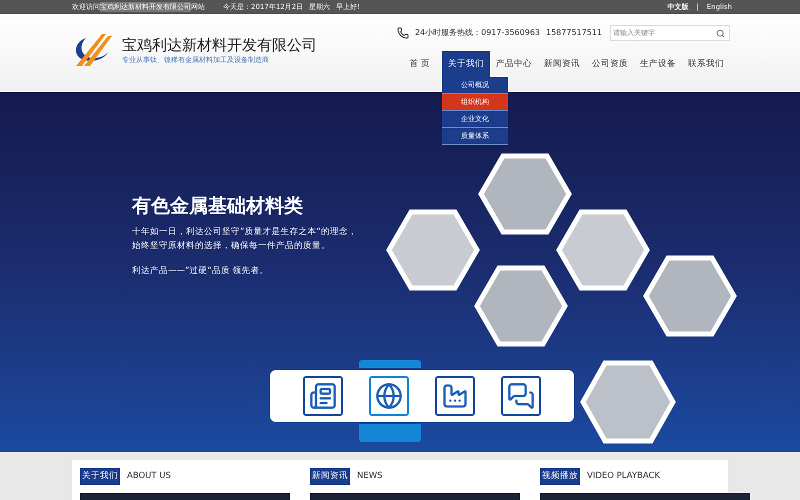 Image resolution: width=800 pixels, height=500 pixels. Describe the element at coordinates (370, 476) in the screenshot. I see `section-title: NEWS` at that location.